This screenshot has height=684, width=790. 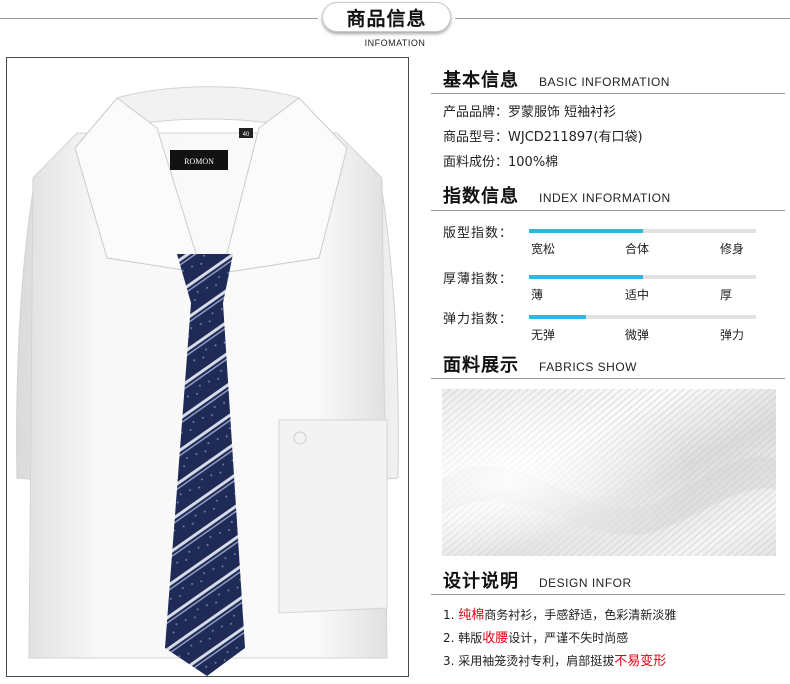 I want to click on design-item-text: 商务衬衫，手感舒适，色彩清新淡雅, so click(x=580, y=615).